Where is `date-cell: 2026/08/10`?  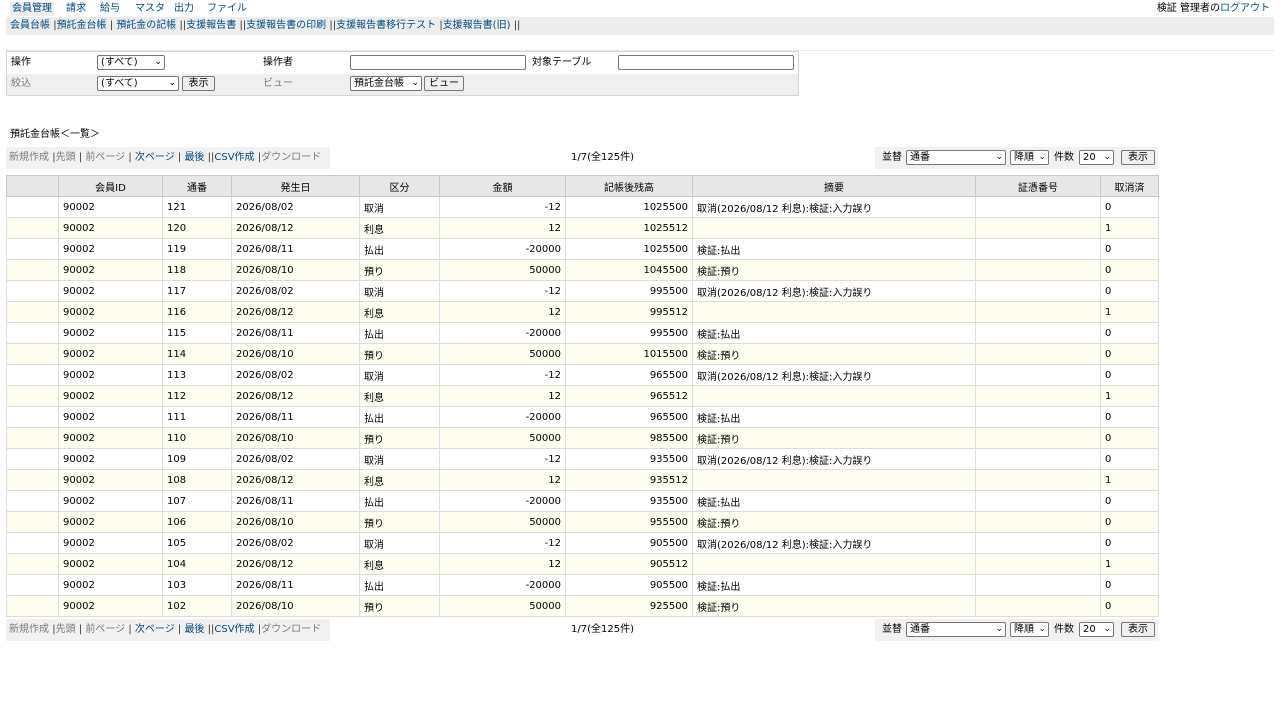 date-cell: 2026/08/10 is located at coordinates (295, 522).